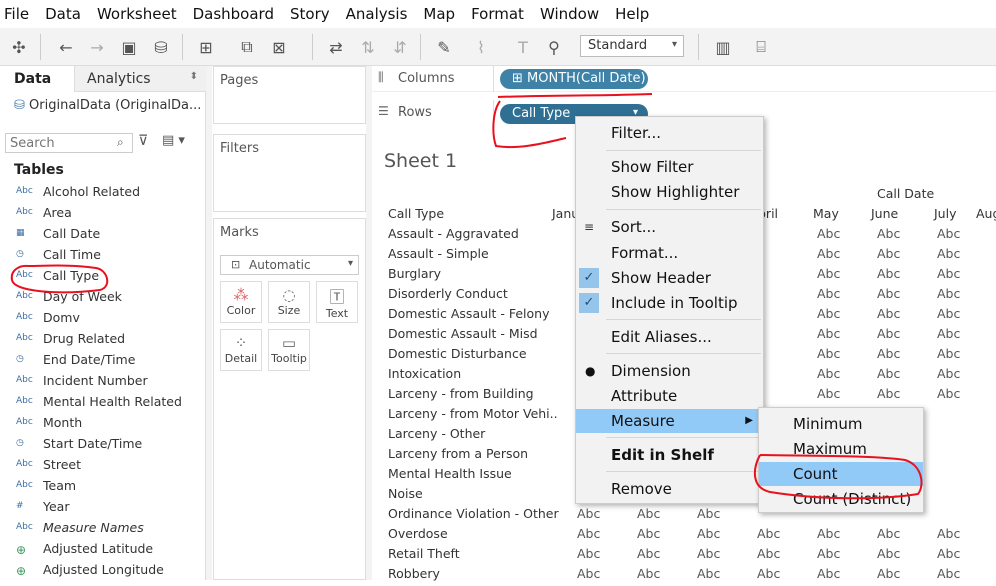 The image size is (996, 586). Describe the element at coordinates (289, 302) in the screenshot. I see `size-button: ◌ Size` at that location.